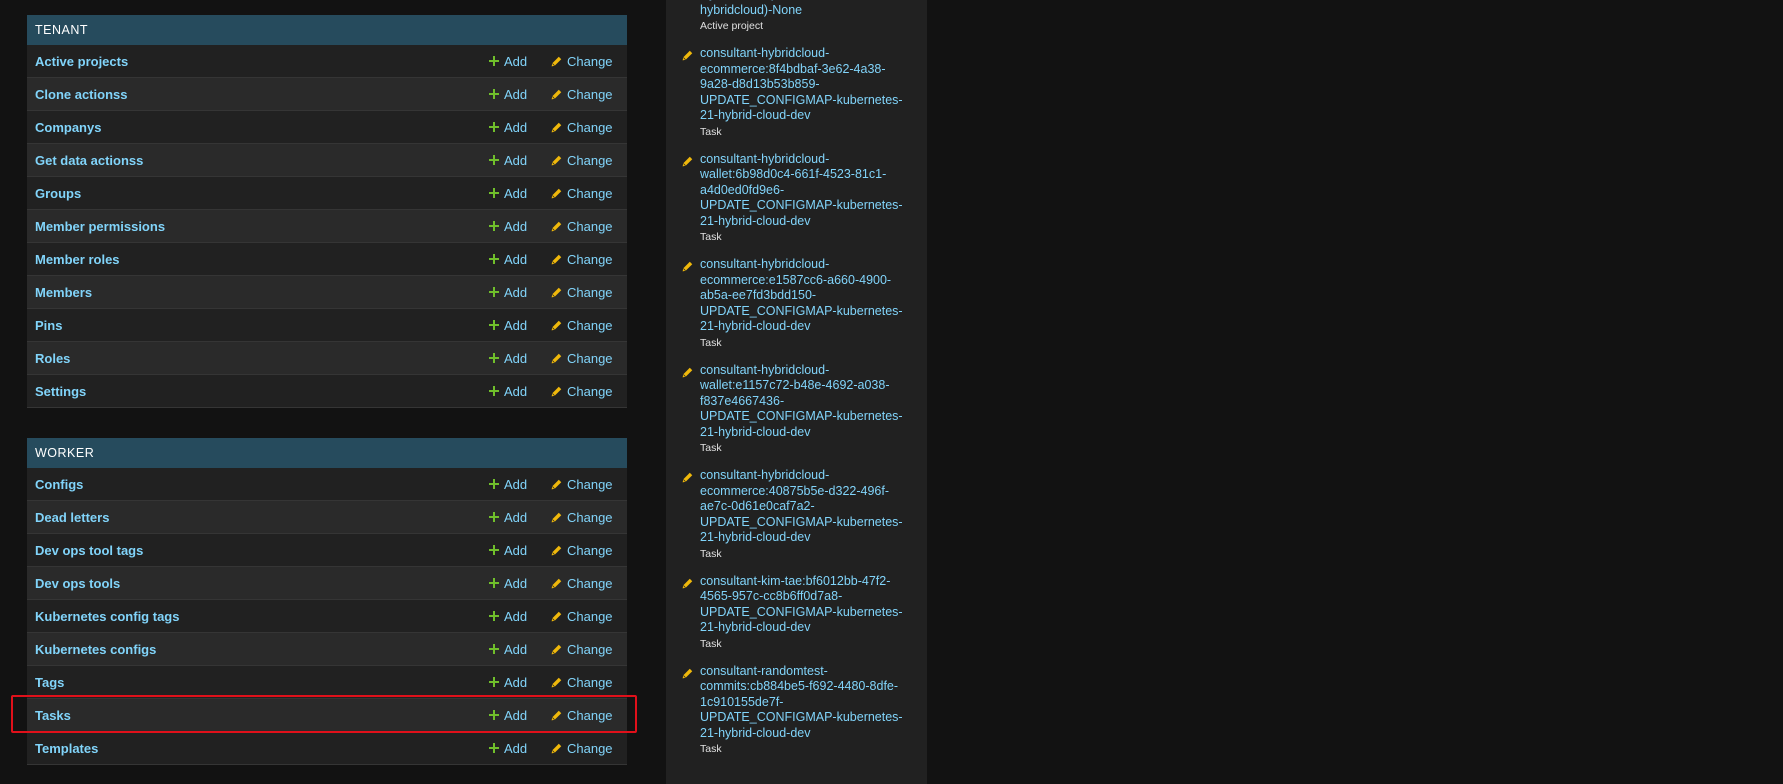  Describe the element at coordinates (100, 226) in the screenshot. I see `model-link-member-permissions: Member permissions` at that location.